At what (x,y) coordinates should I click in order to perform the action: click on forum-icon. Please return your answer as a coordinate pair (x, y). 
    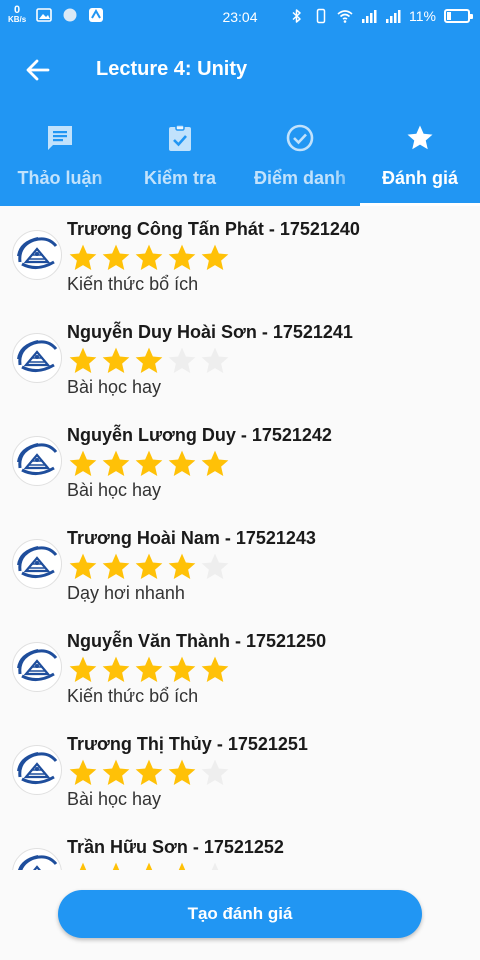
    Looking at the image, I should click on (60, 138).